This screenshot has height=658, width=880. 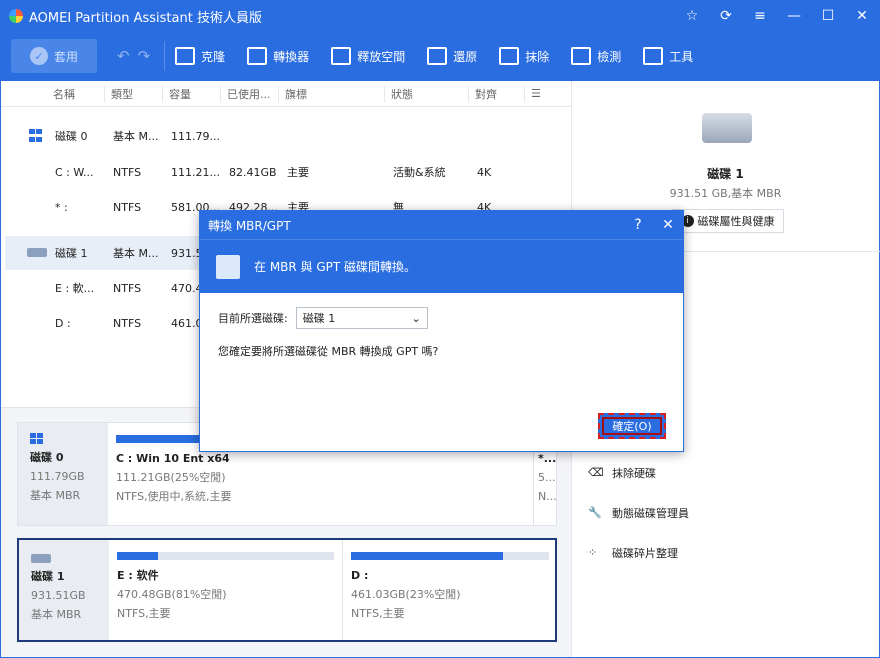 I want to click on free-space-button: 釋放空間, so click(x=368, y=56).